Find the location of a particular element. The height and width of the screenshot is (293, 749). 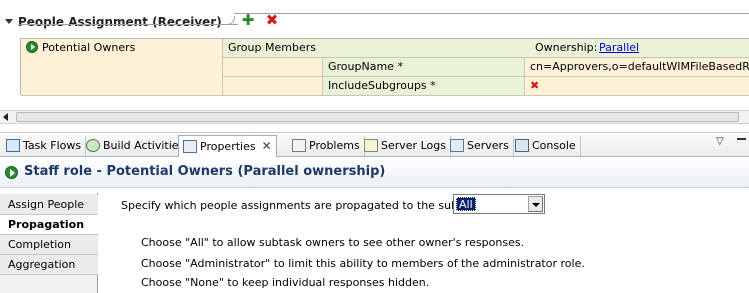

section-divider-curve is located at coordinates (220, 20).